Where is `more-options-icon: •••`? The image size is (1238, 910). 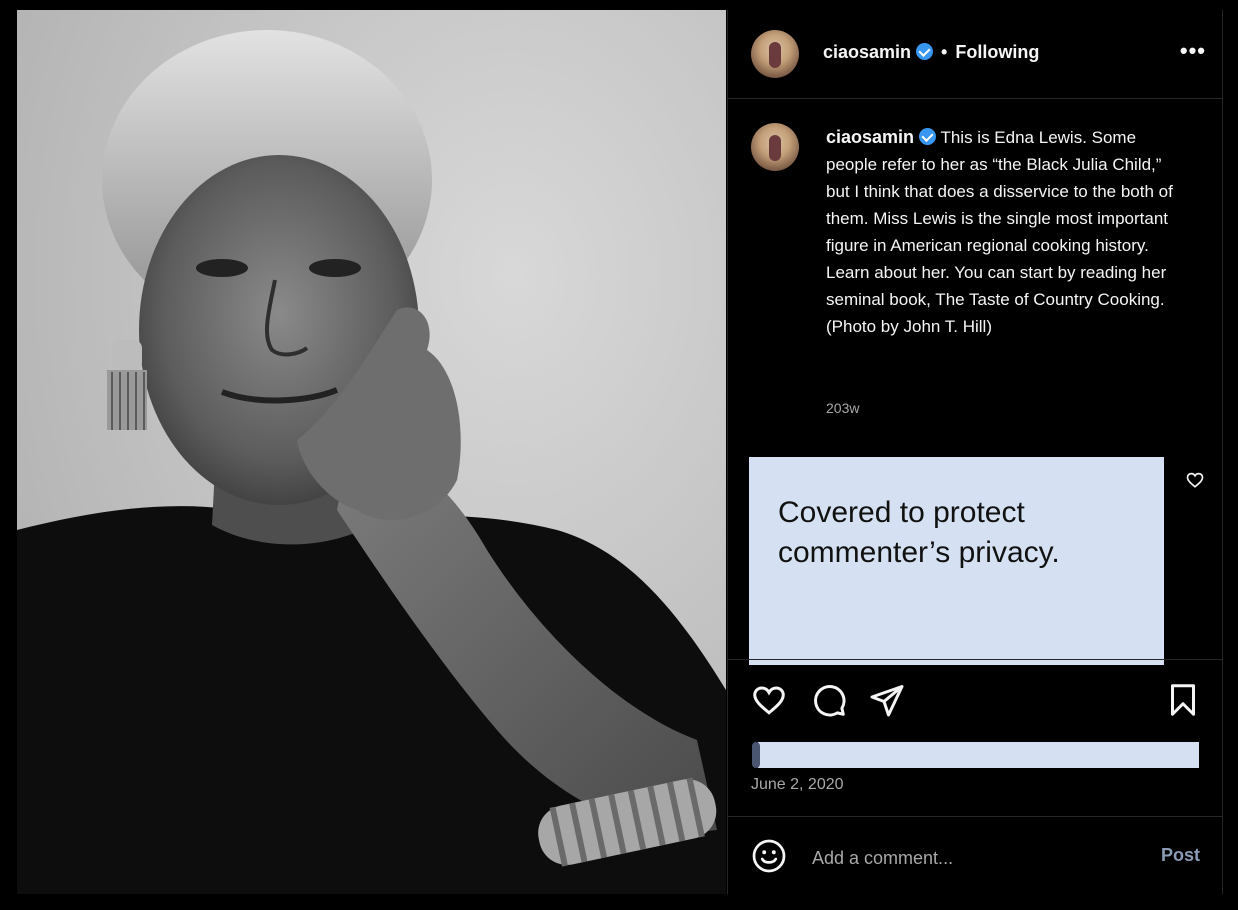
more-options-icon: ••• is located at coordinates (1193, 51).